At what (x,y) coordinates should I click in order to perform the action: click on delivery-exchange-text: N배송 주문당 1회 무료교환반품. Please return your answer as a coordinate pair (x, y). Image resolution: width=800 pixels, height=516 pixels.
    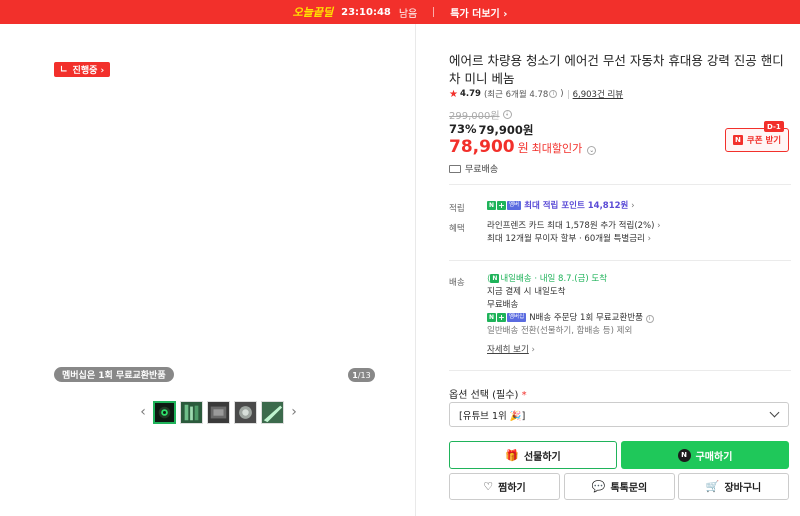
    Looking at the image, I should click on (586, 318).